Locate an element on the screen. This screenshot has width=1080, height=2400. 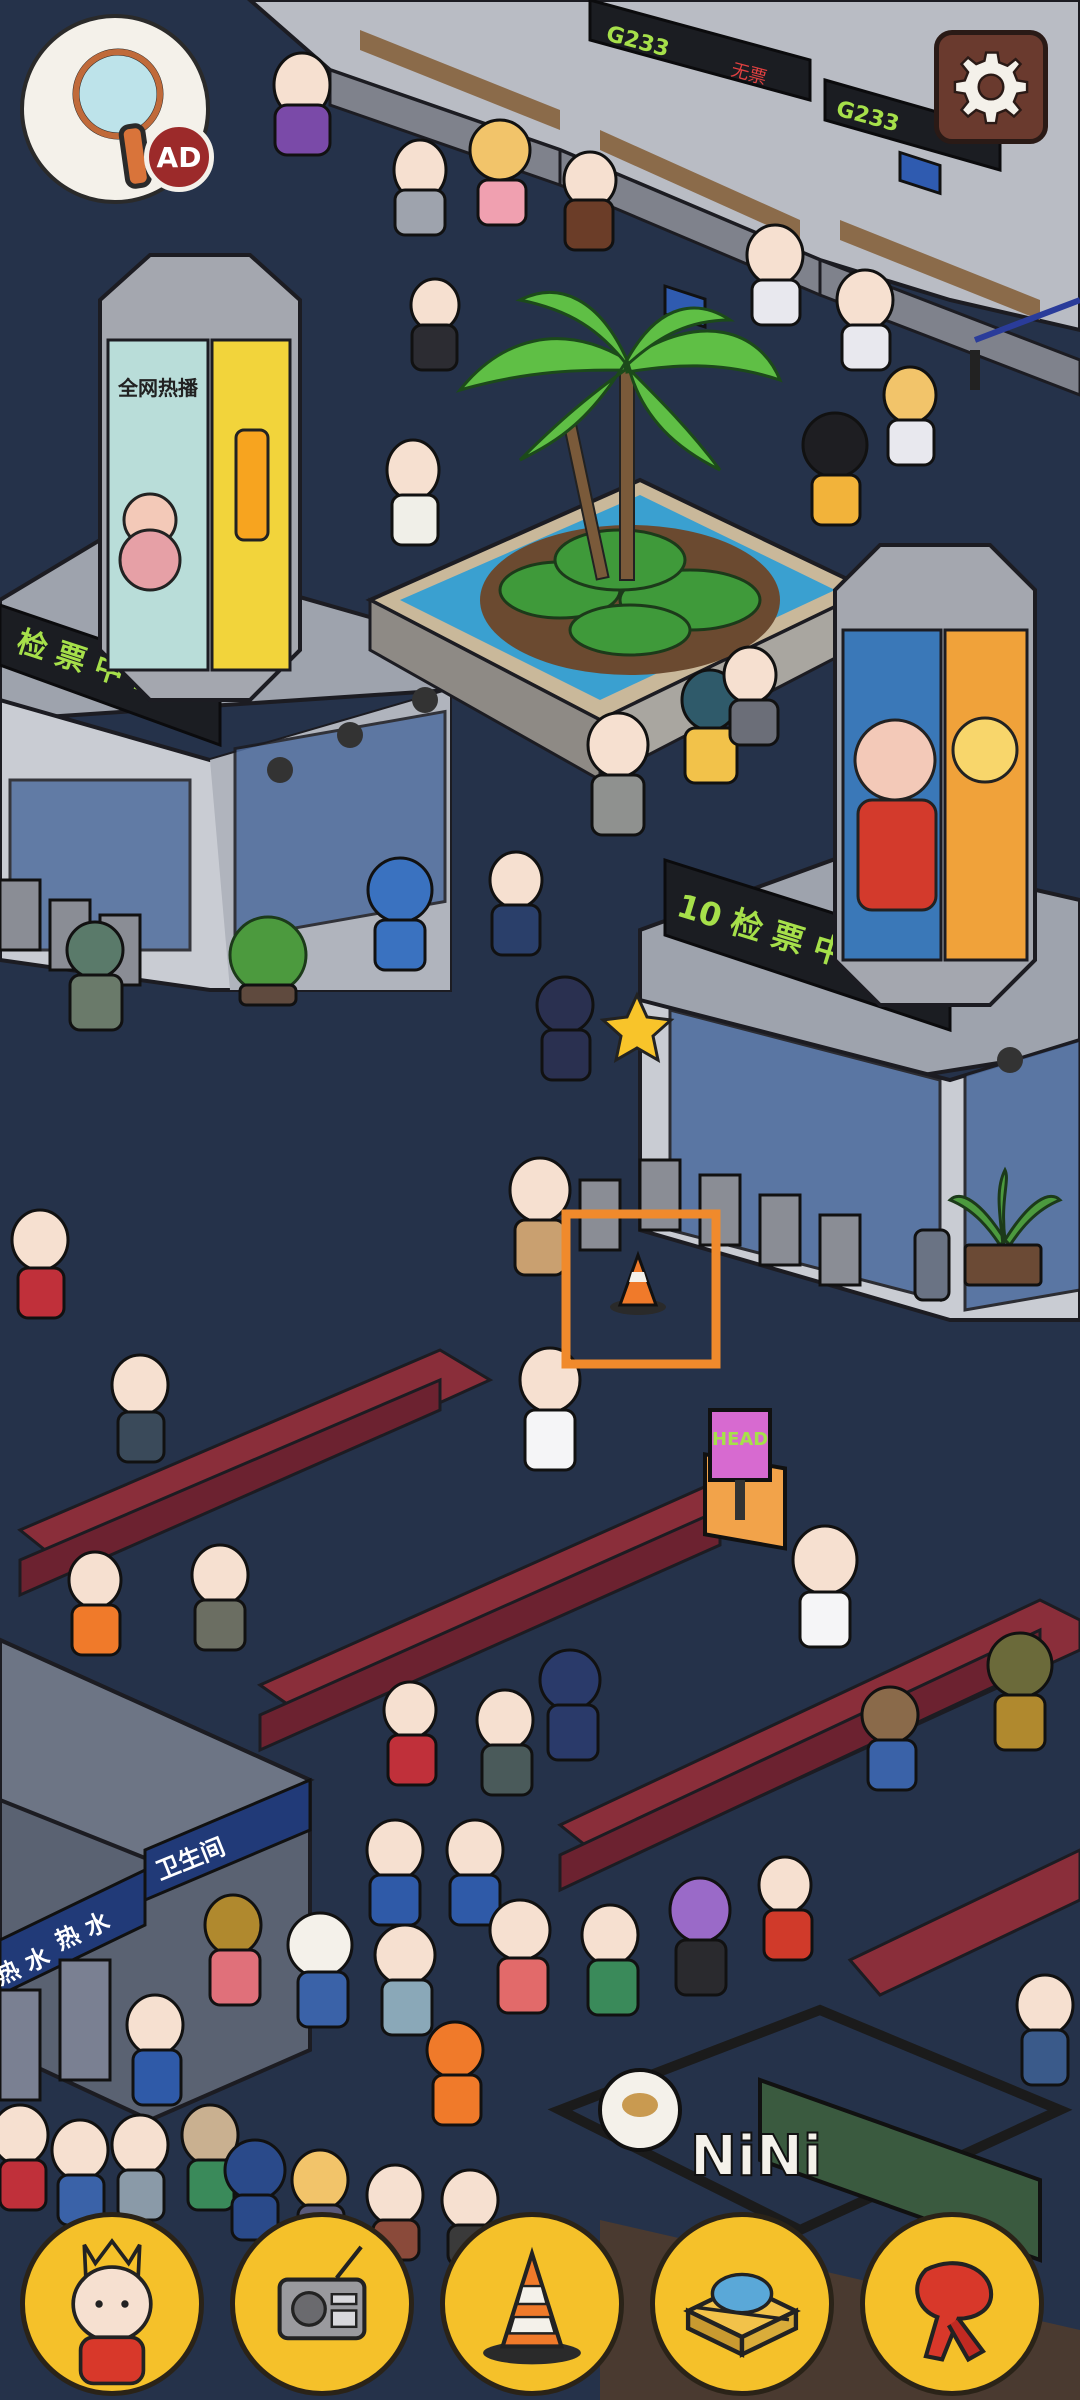
tray-slot-luggage is located at coordinates (742, 2304).